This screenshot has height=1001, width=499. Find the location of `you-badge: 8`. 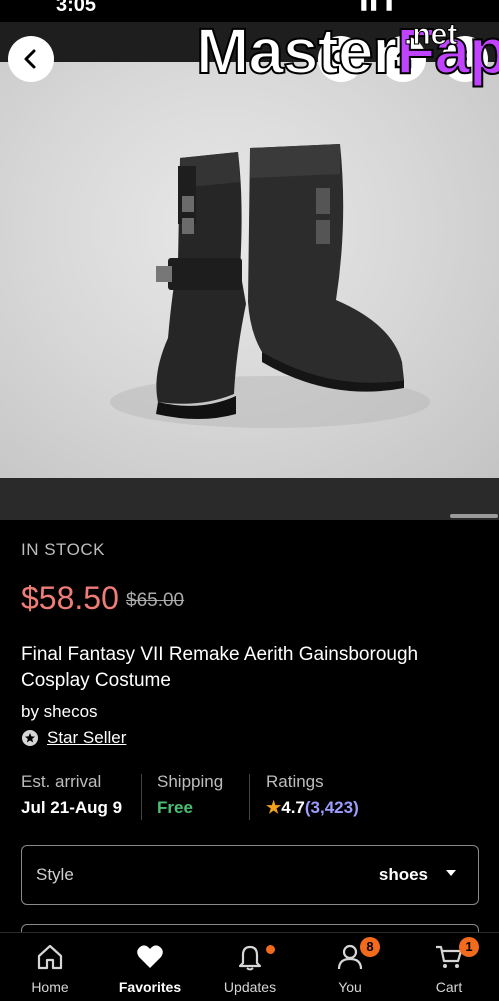

you-badge: 8 is located at coordinates (370, 947).